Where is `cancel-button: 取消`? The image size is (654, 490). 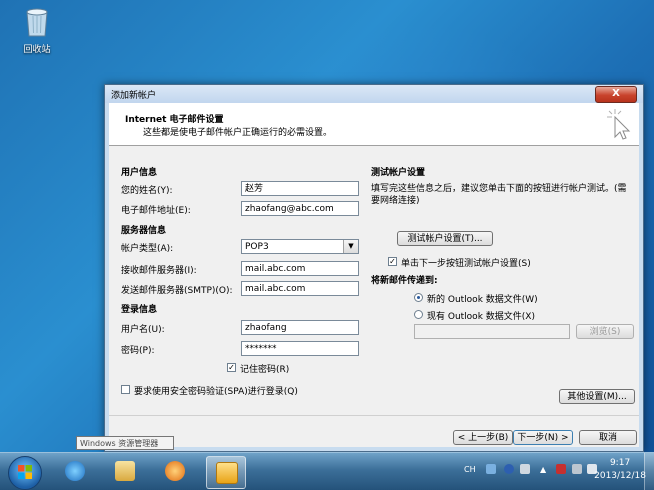 cancel-button: 取消 is located at coordinates (608, 437).